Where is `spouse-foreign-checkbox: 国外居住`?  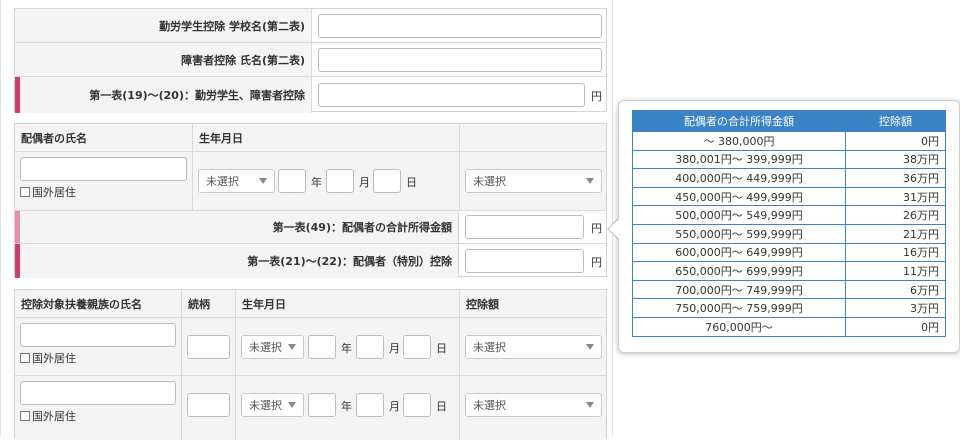 spouse-foreign-checkbox: 国外居住 is located at coordinates (48, 192).